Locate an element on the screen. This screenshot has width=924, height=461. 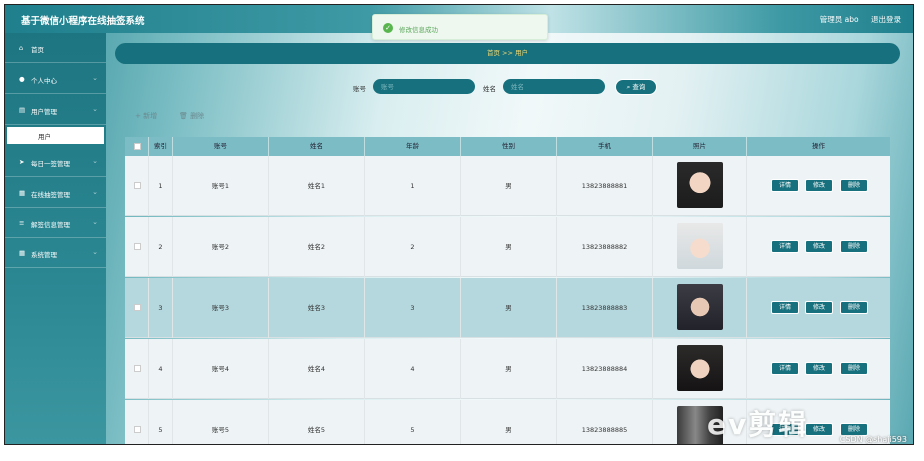
cell-age: 5 is located at coordinates (413, 422).